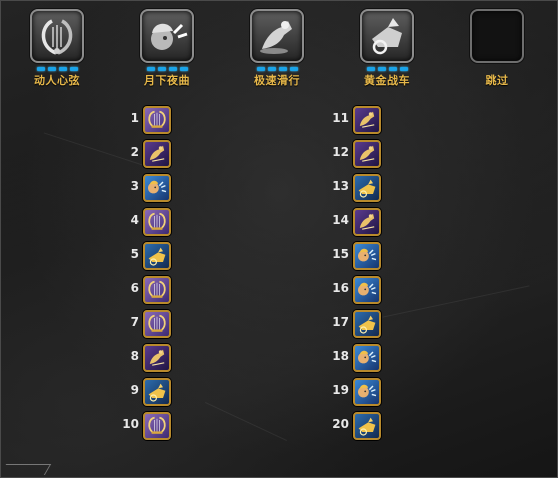 Image resolution: width=558 pixels, height=478 pixels. I want to click on skill-serenade: 月下夜曲, so click(167, 48).